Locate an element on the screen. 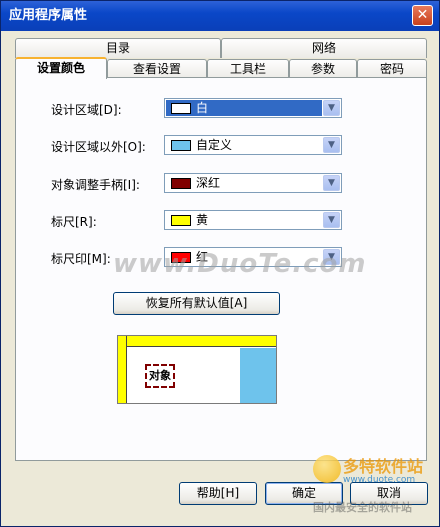 The image size is (440, 527). close-button: ✕ is located at coordinates (422, 15).